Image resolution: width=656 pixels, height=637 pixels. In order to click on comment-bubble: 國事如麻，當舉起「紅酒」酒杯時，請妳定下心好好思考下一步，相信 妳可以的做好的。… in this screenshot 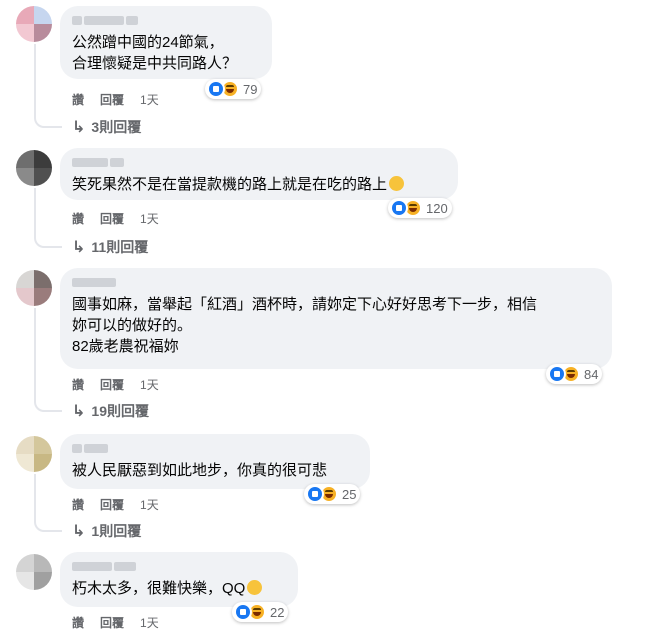, I will do `click(336, 318)`.